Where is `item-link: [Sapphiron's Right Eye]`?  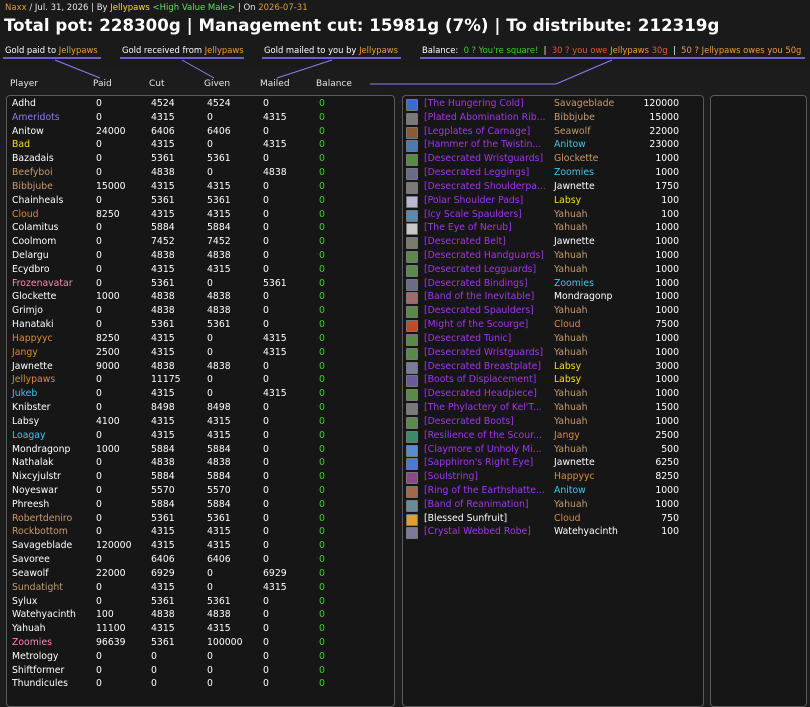 item-link: [Sapphiron's Right Eye] is located at coordinates (478, 462).